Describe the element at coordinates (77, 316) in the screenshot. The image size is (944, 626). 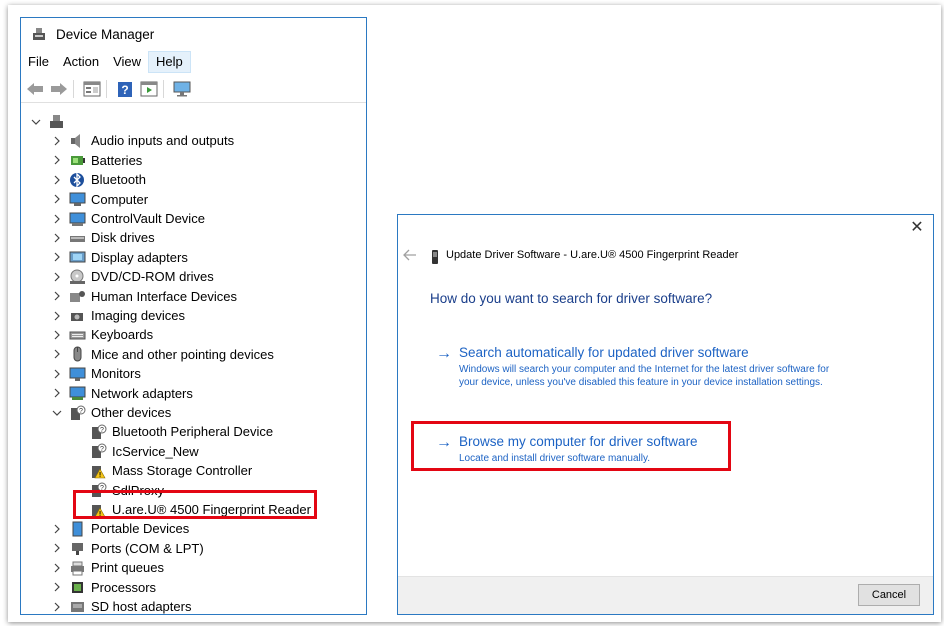
I see `camera-icon` at that location.